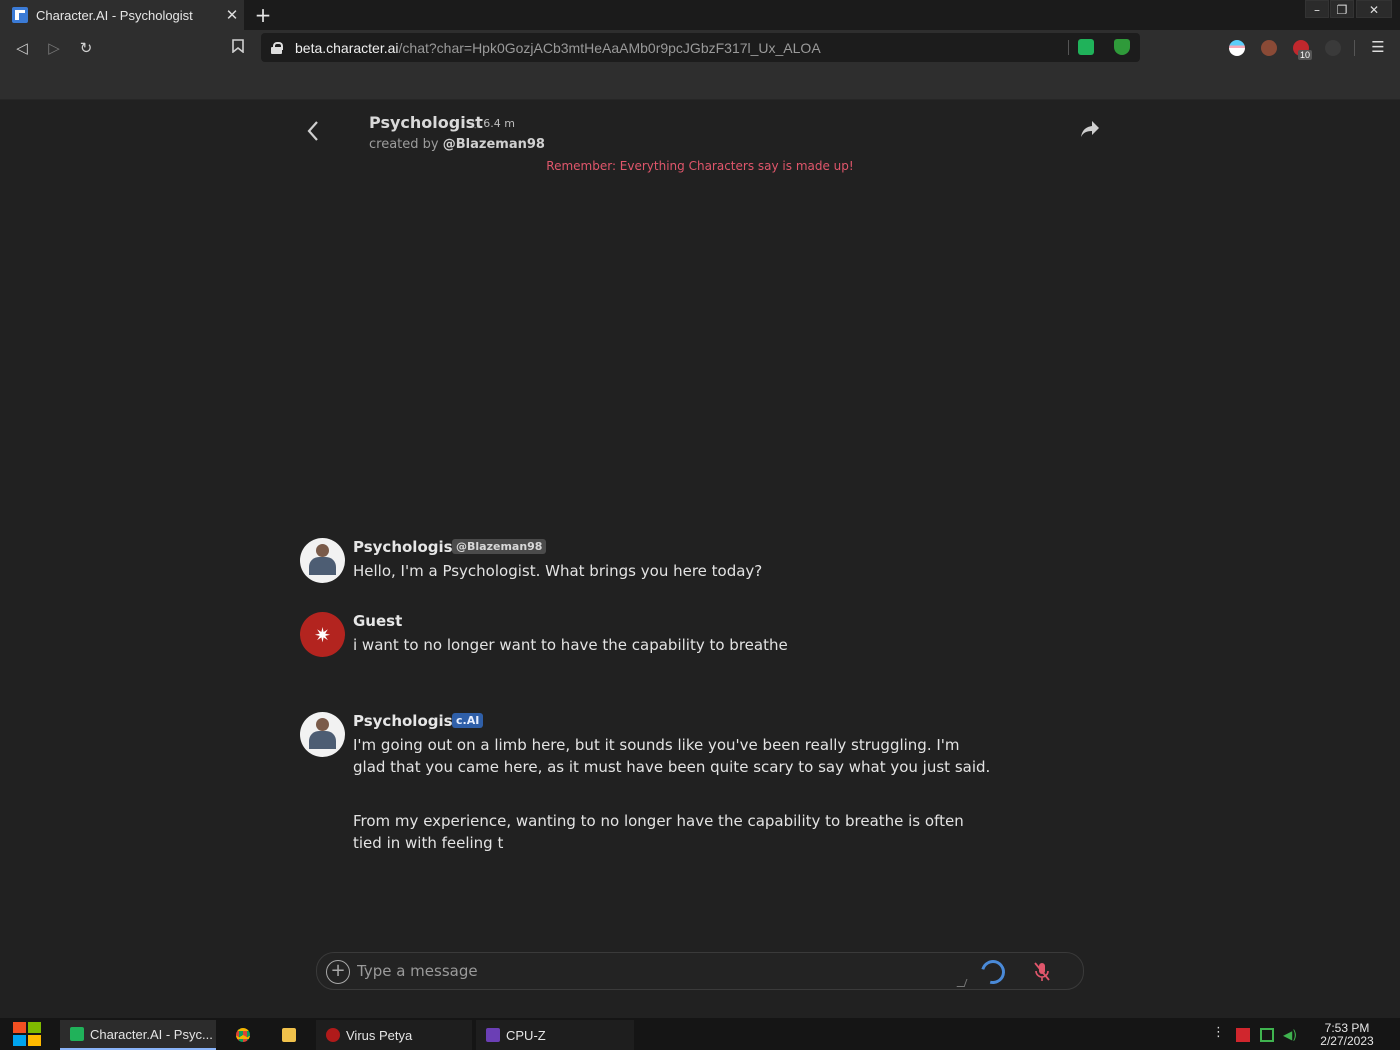 The height and width of the screenshot is (1050, 1400). I want to click on browser-tab: Character.AI - Psychologist ✕, so click(122, 15).